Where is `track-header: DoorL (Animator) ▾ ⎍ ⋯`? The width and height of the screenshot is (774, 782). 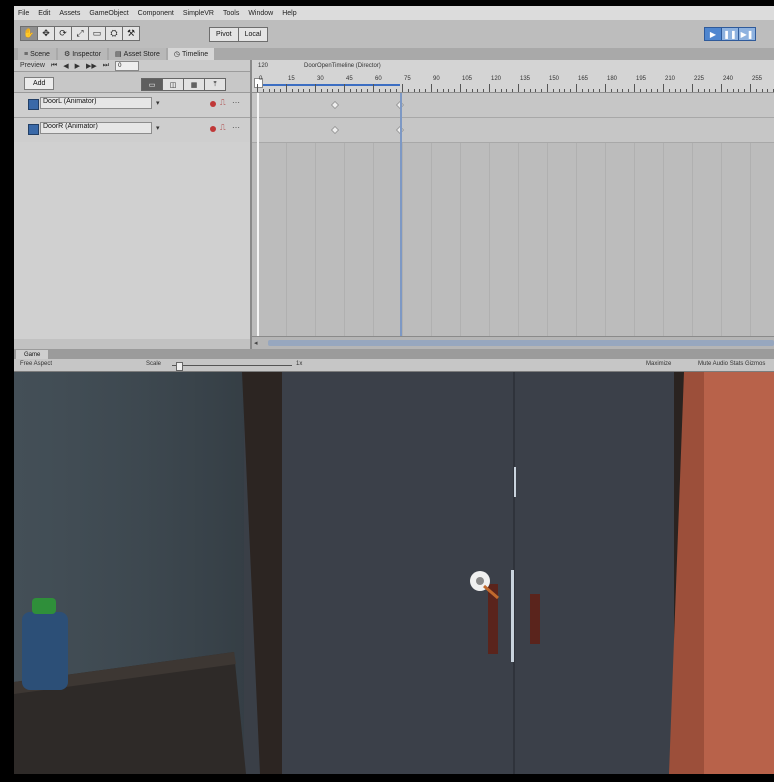 track-header: DoorL (Animator) ▾ ⎍ ⋯ is located at coordinates (132, 105).